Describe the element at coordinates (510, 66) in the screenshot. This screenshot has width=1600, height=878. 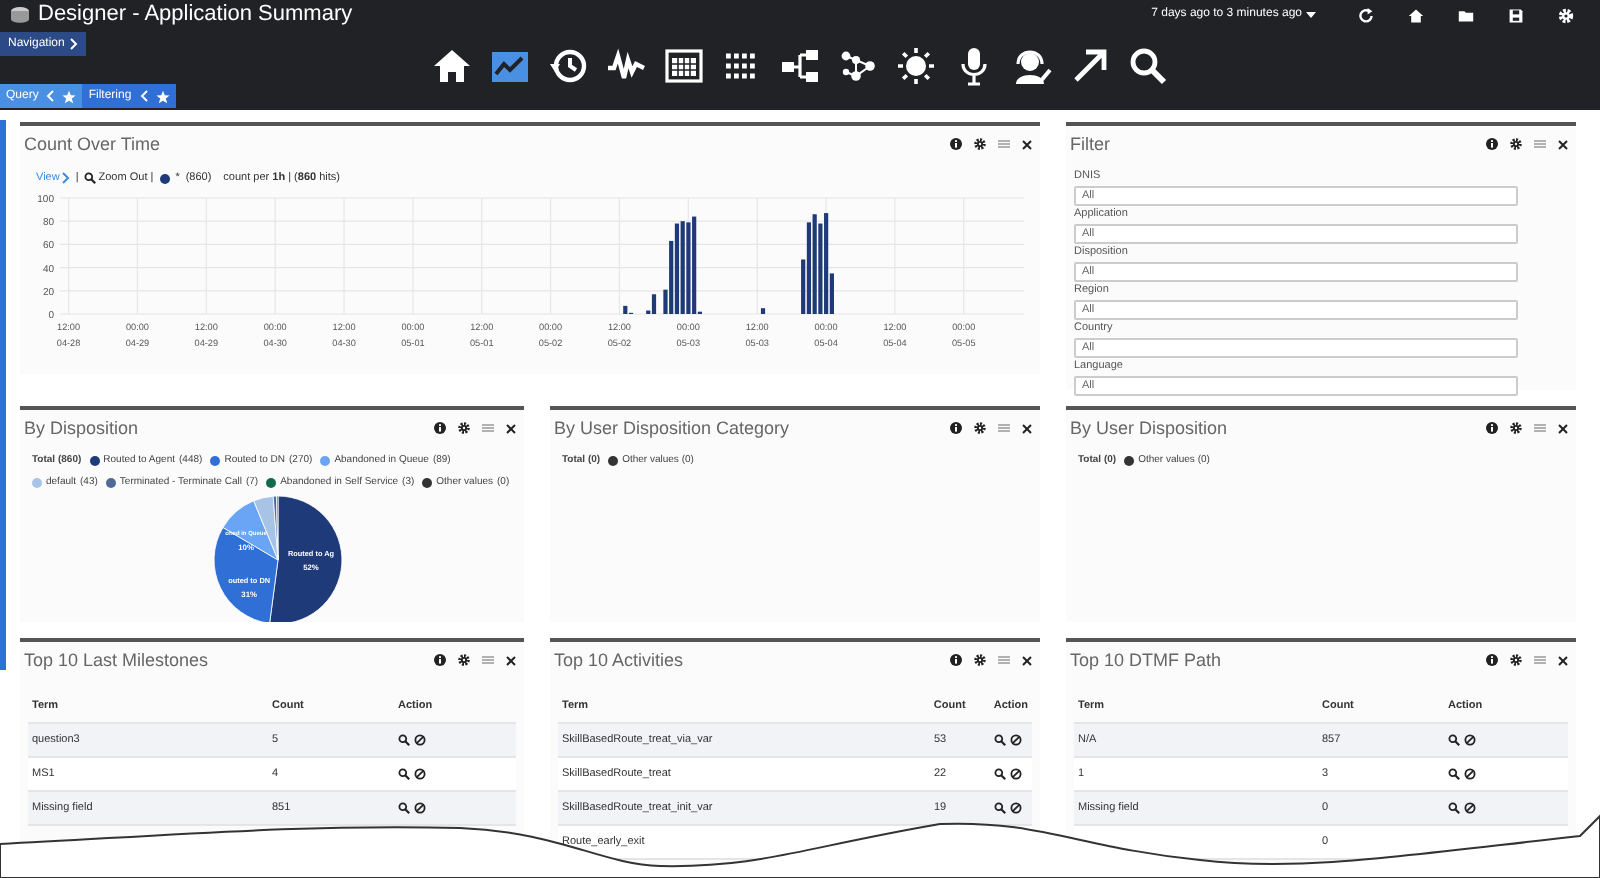
I see `trend-chart-icon` at that location.